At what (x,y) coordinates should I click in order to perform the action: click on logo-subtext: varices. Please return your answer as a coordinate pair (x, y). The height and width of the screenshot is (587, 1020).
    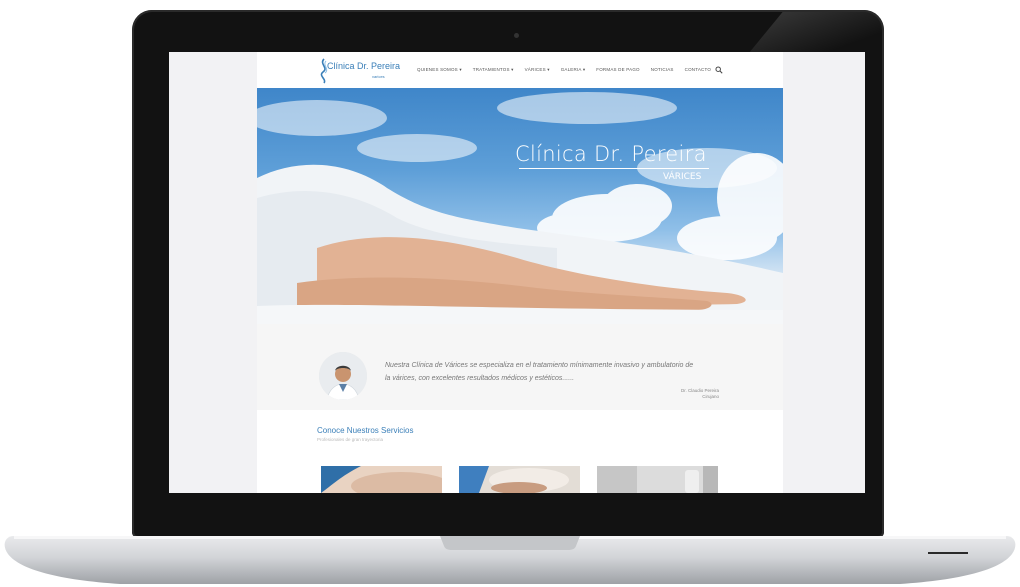
    Looking at the image, I should click on (378, 76).